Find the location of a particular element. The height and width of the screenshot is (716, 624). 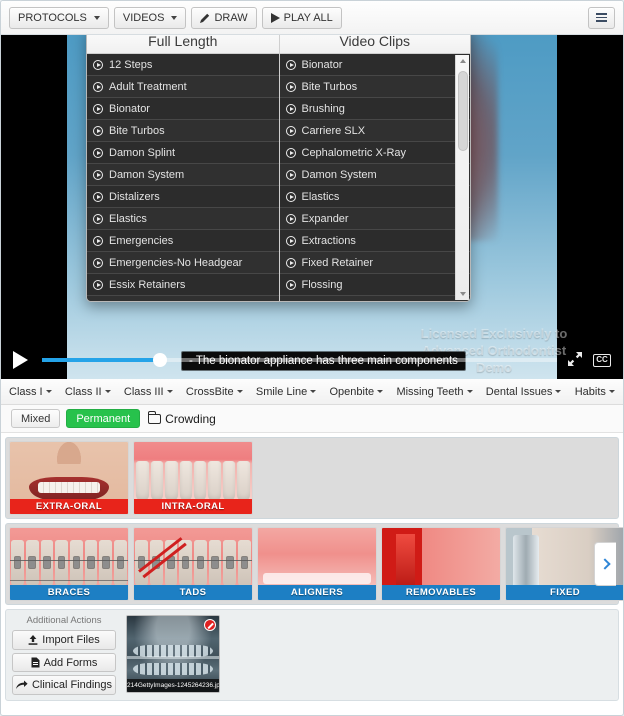

menu-item: Damon Splint is located at coordinates (183, 153).